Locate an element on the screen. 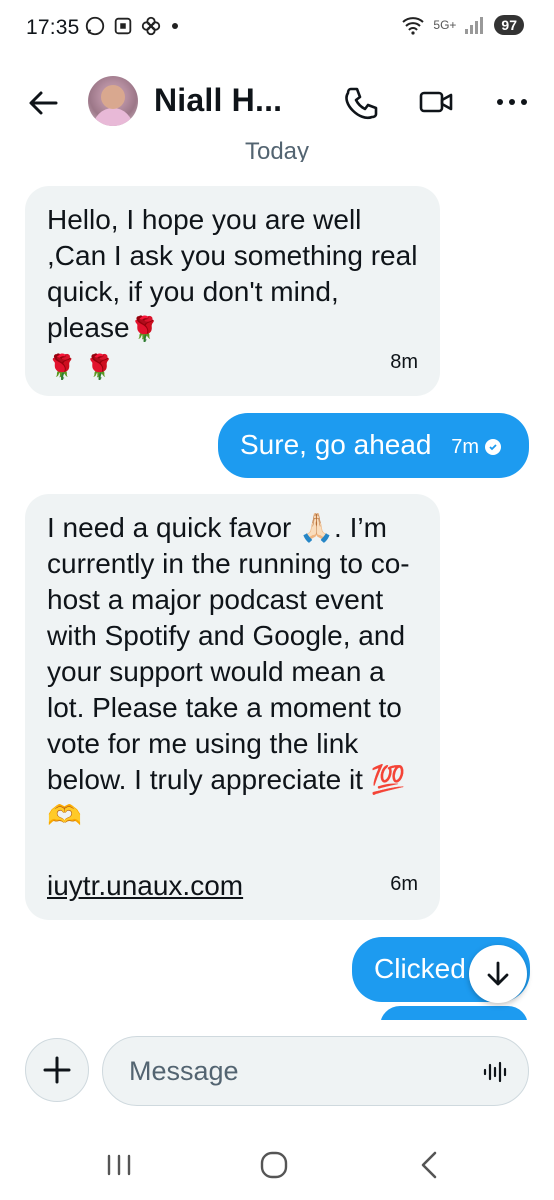 This screenshot has width=554, height=1200. message-input-container is located at coordinates (315, 1071).